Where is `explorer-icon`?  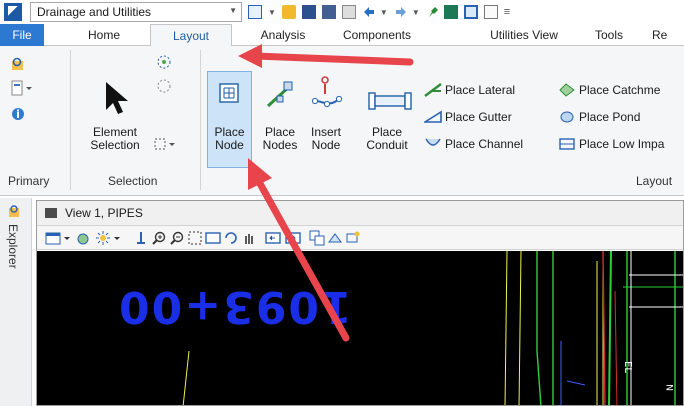 explorer-icon is located at coordinates (15, 212).